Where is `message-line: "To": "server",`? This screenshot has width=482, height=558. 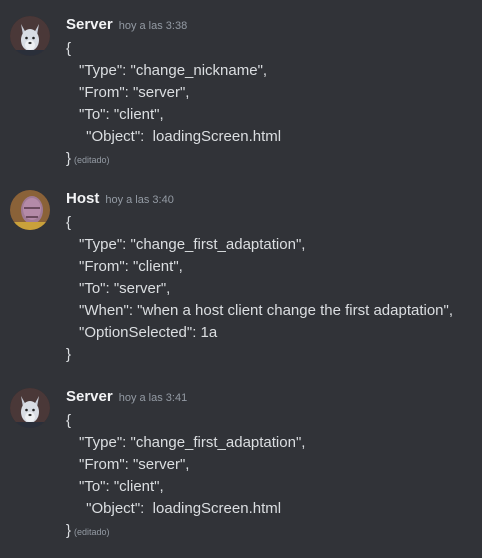 message-line: "To": "server", is located at coordinates (125, 288).